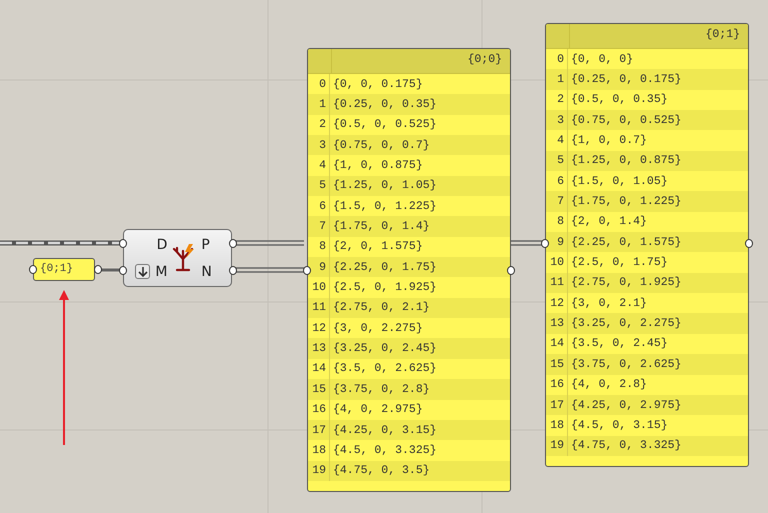 The height and width of the screenshot is (513, 768). I want to click on list-item: {1.5, 0, 1.225}, so click(384, 206).